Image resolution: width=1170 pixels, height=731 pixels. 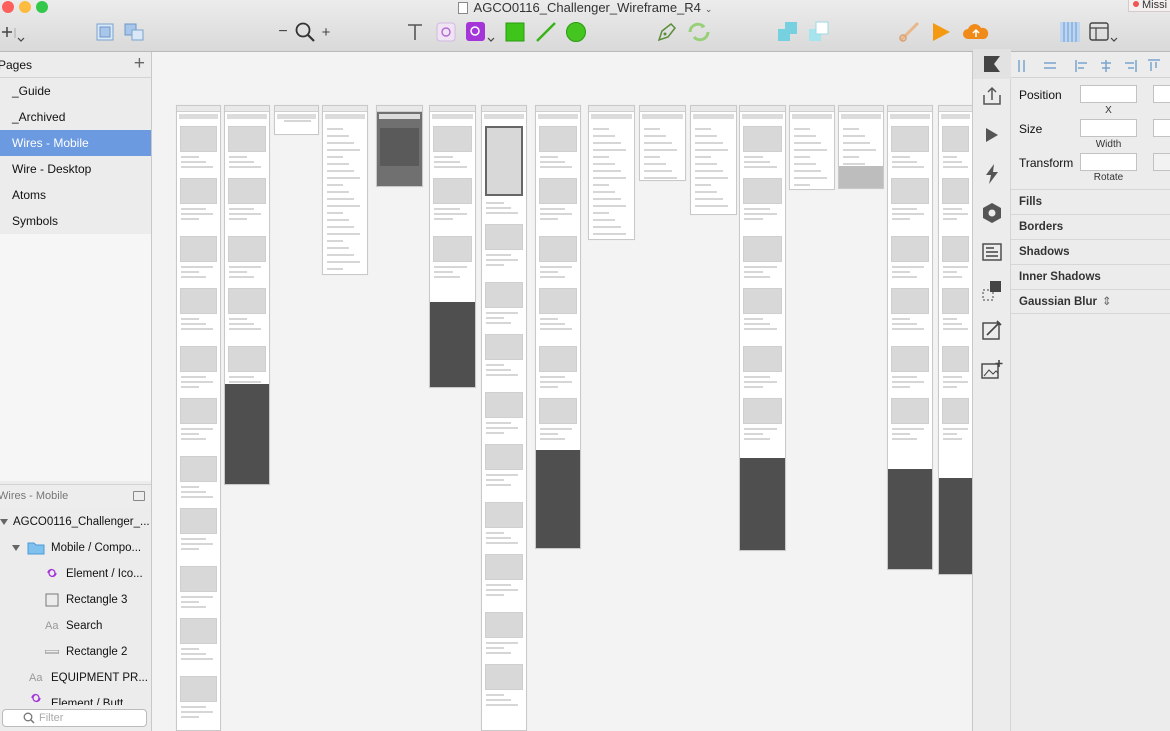 What do you see at coordinates (1090, 301) in the screenshot?
I see `gaussian-blur-section: Gaussian Blur ⇕` at bounding box center [1090, 301].